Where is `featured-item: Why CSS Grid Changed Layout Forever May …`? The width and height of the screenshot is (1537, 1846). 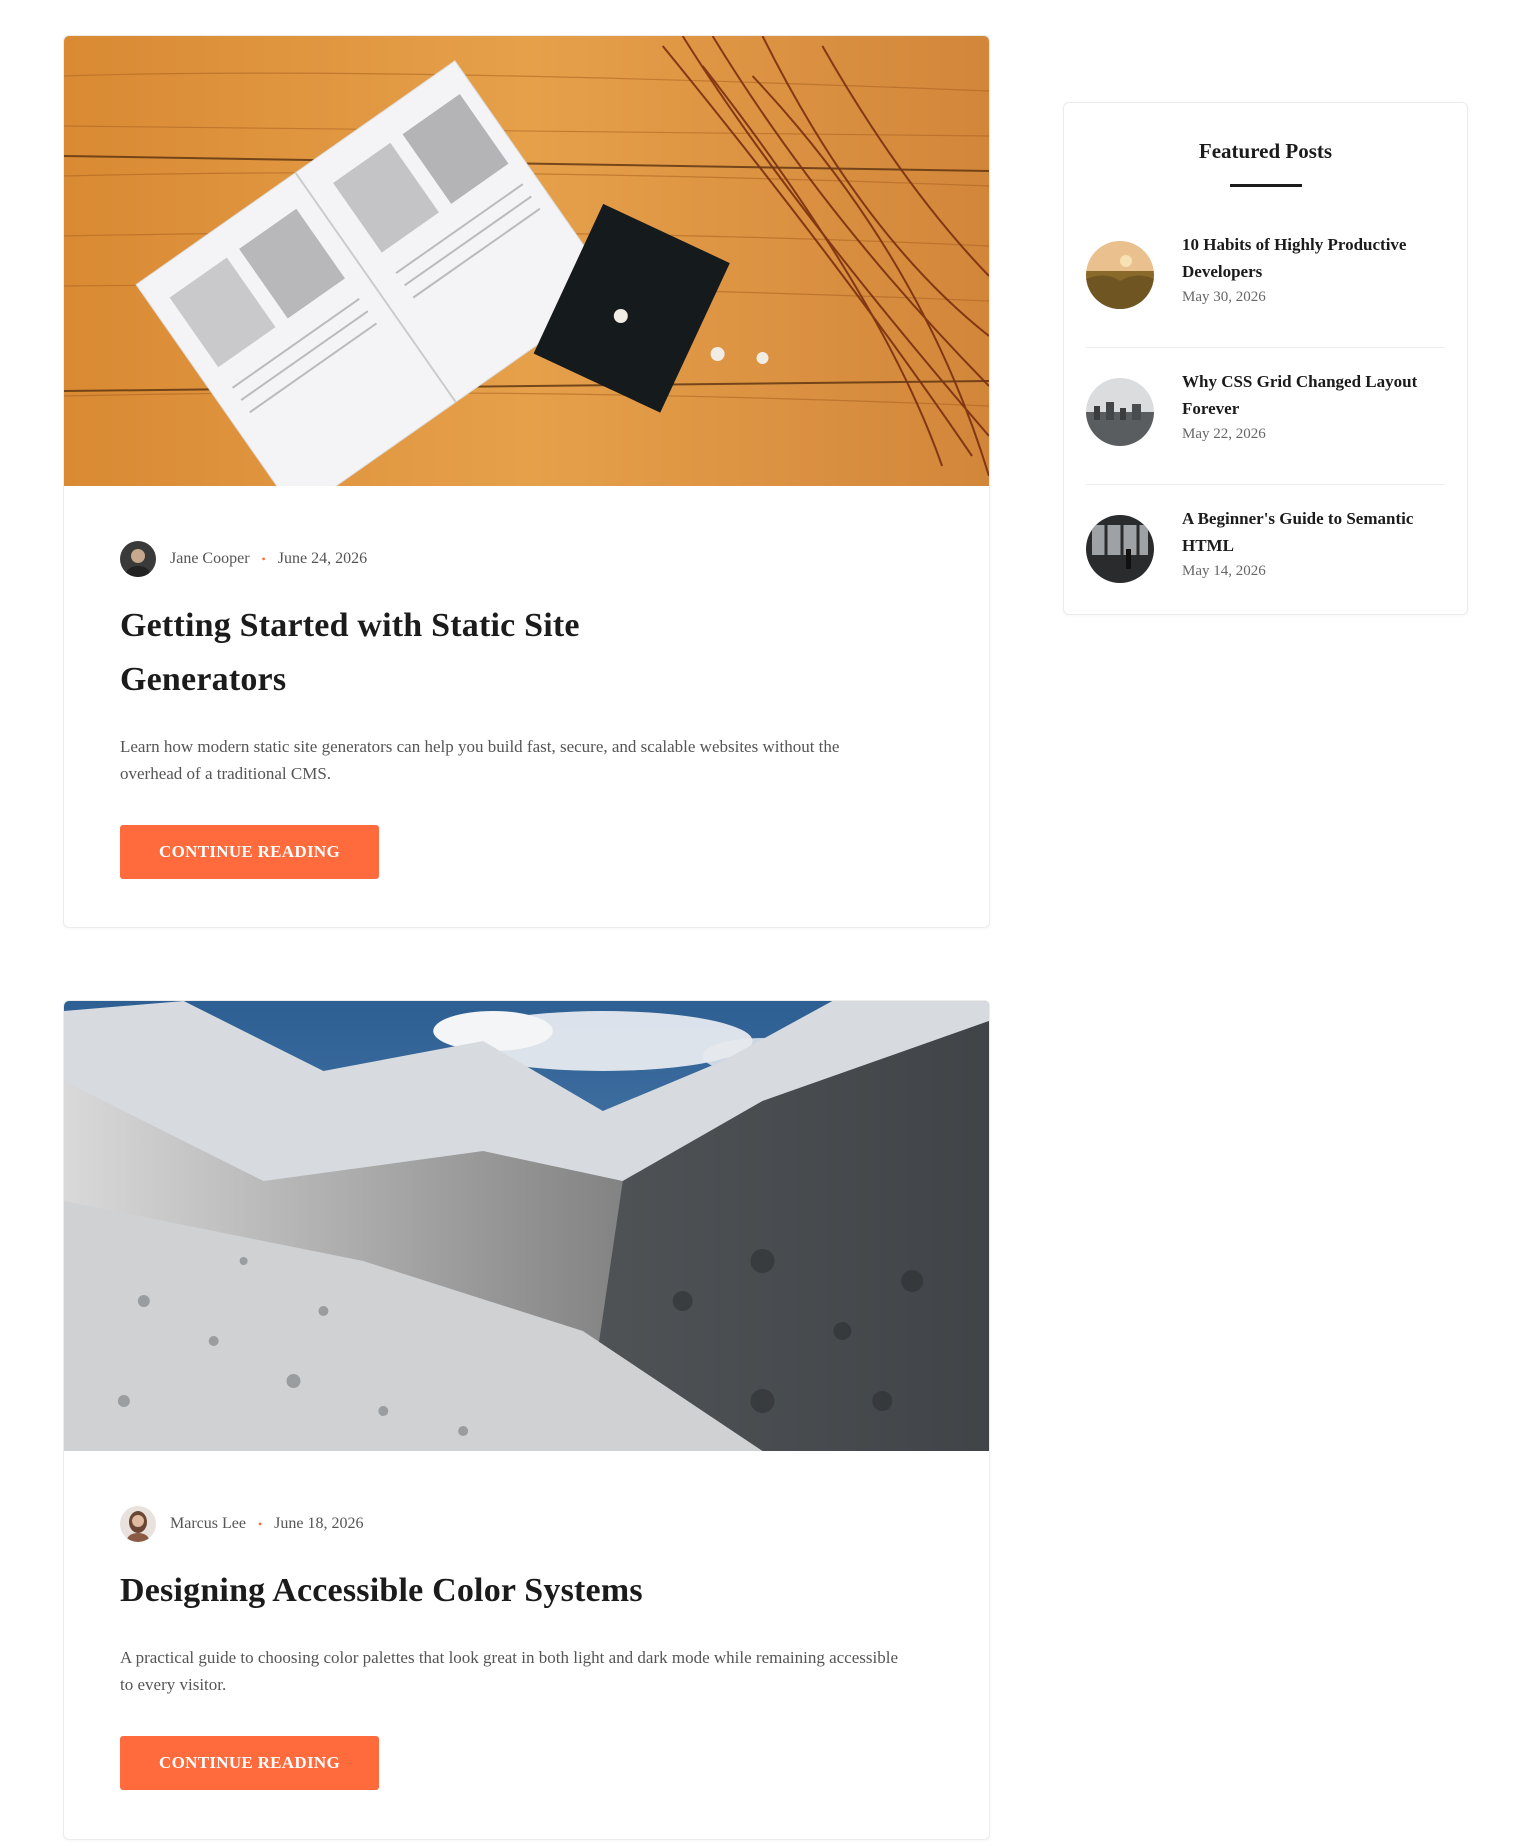
featured-item: Why CSS Grid Changed Layout Forever May … is located at coordinates (1265, 416).